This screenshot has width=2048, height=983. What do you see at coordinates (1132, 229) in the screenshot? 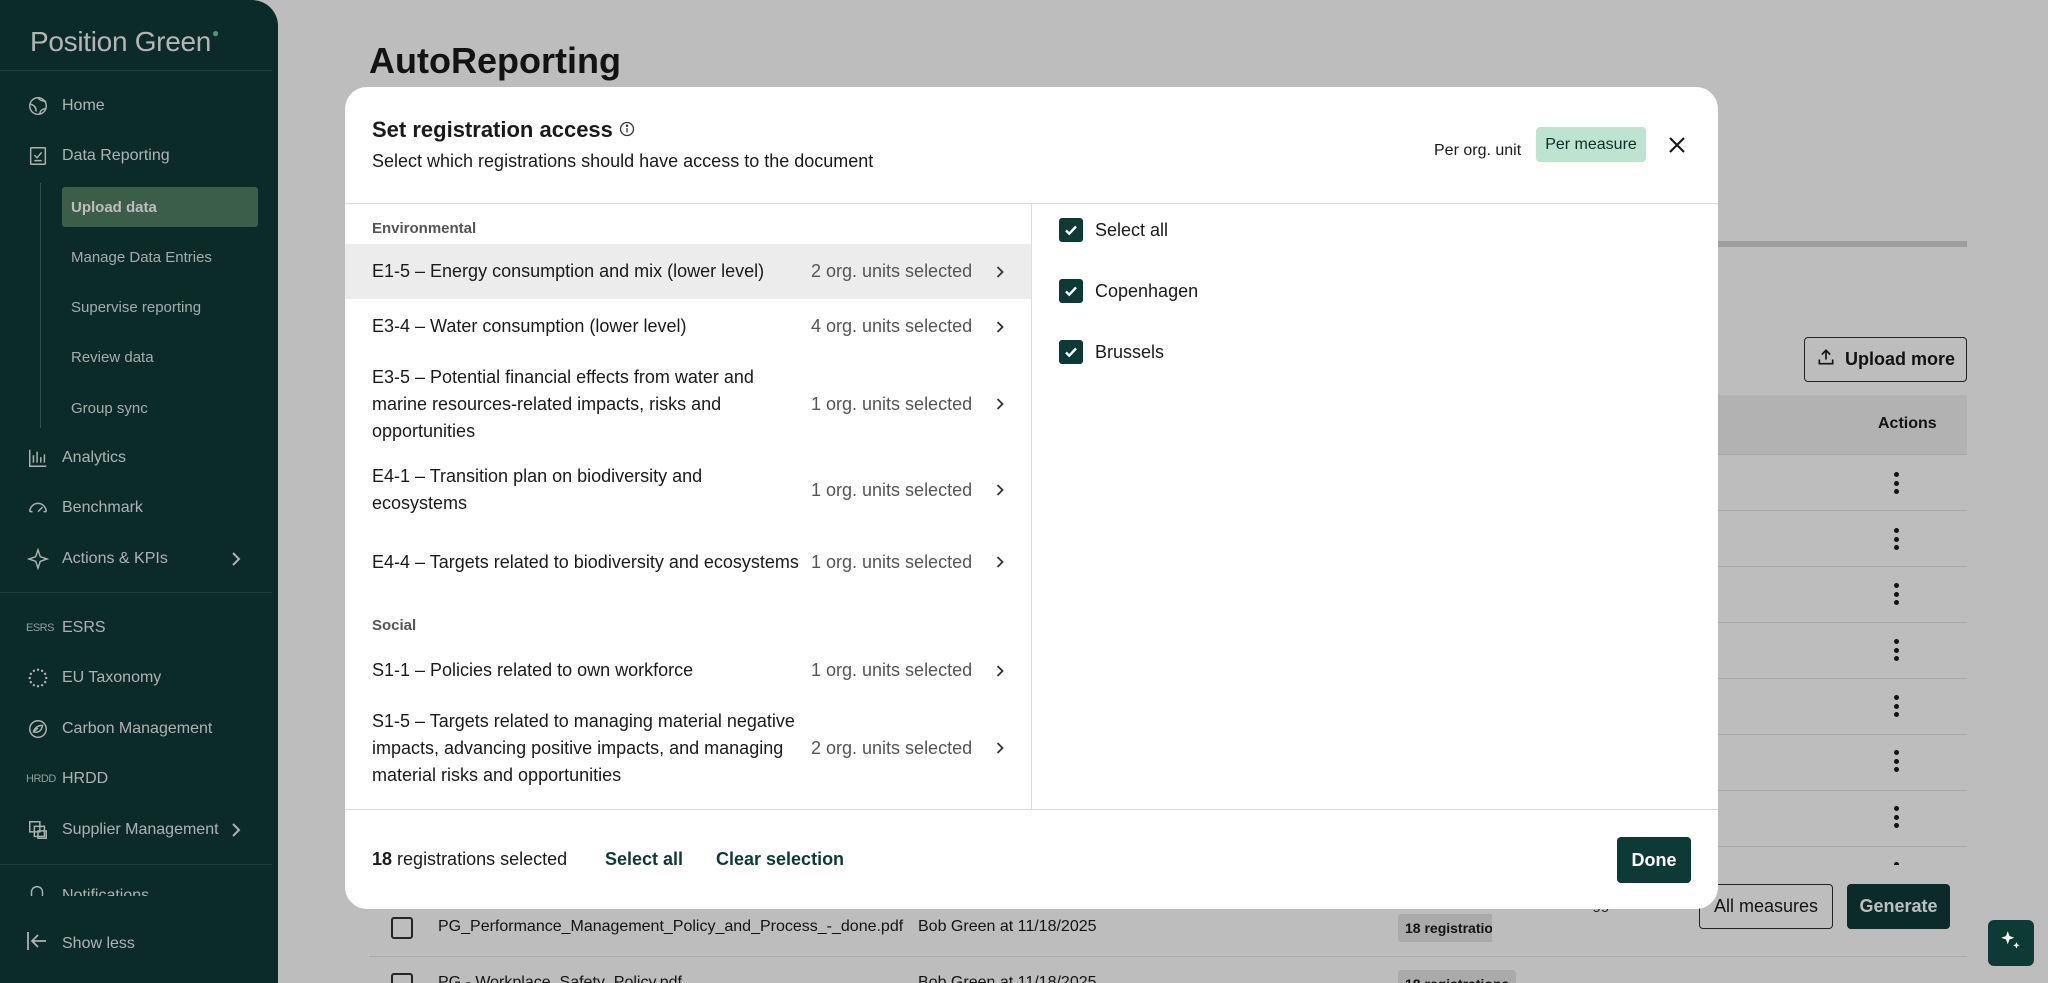
I see `org-unit-label: Select all` at bounding box center [1132, 229].